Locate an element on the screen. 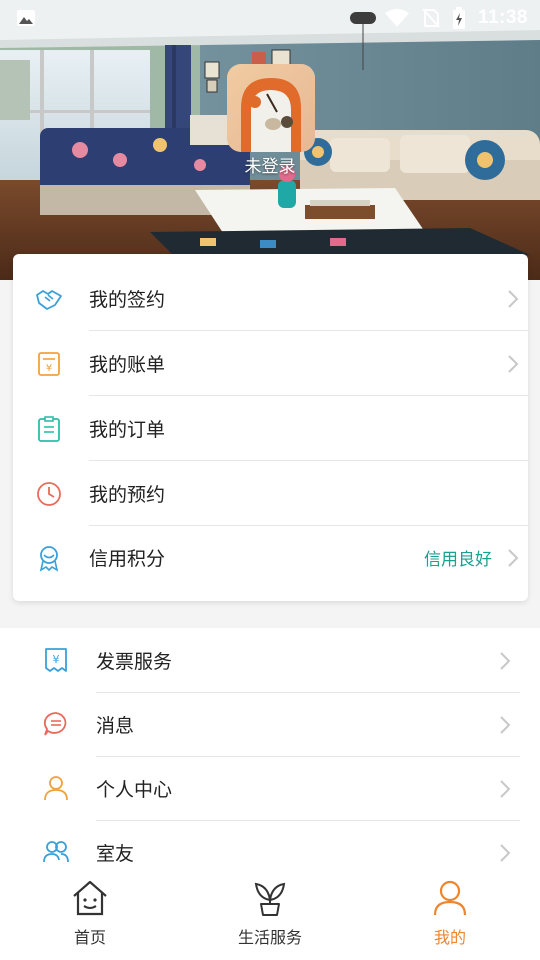 The width and height of the screenshot is (540, 960). menu-item-label: 我的账单 is located at coordinates (127, 365).